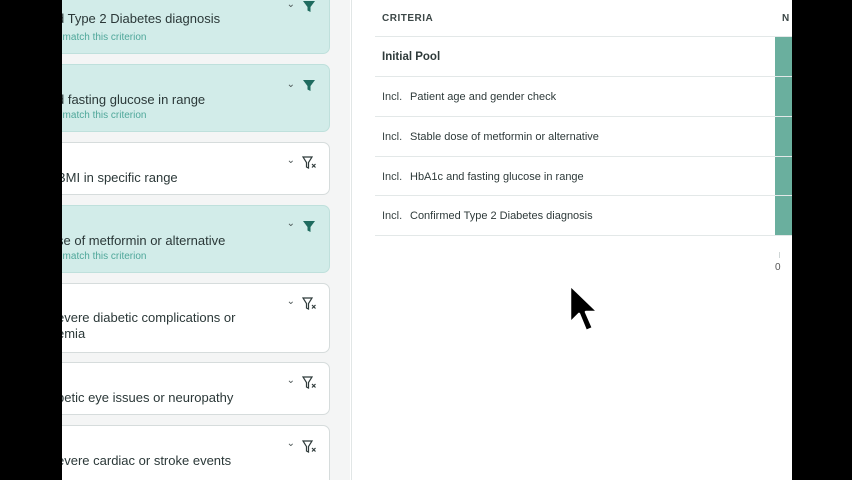 The image size is (852, 480). Describe the element at coordinates (120, 177) in the screenshot. I see `criterion-title: BMI in specific range` at that location.